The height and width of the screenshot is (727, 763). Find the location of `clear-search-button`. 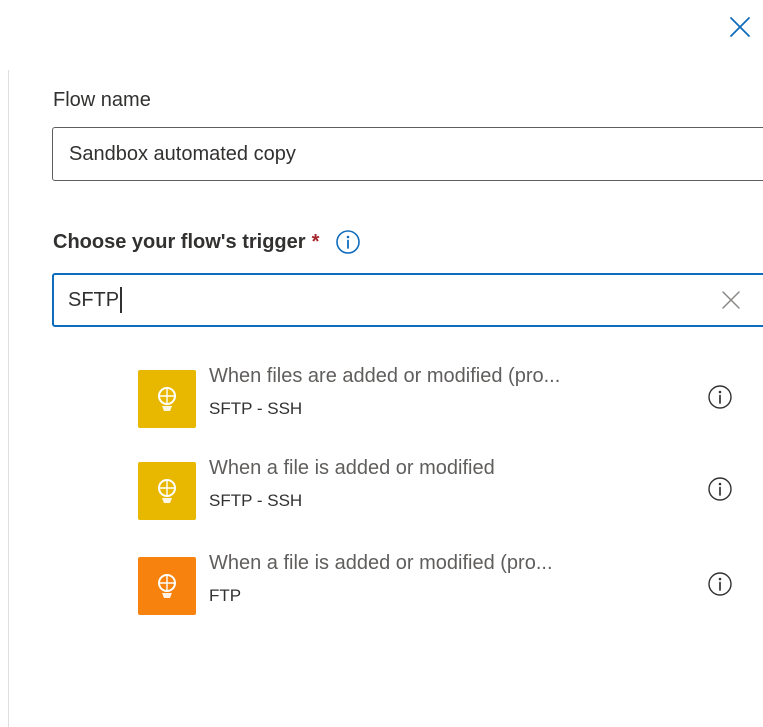

clear-search-button is located at coordinates (731, 300).